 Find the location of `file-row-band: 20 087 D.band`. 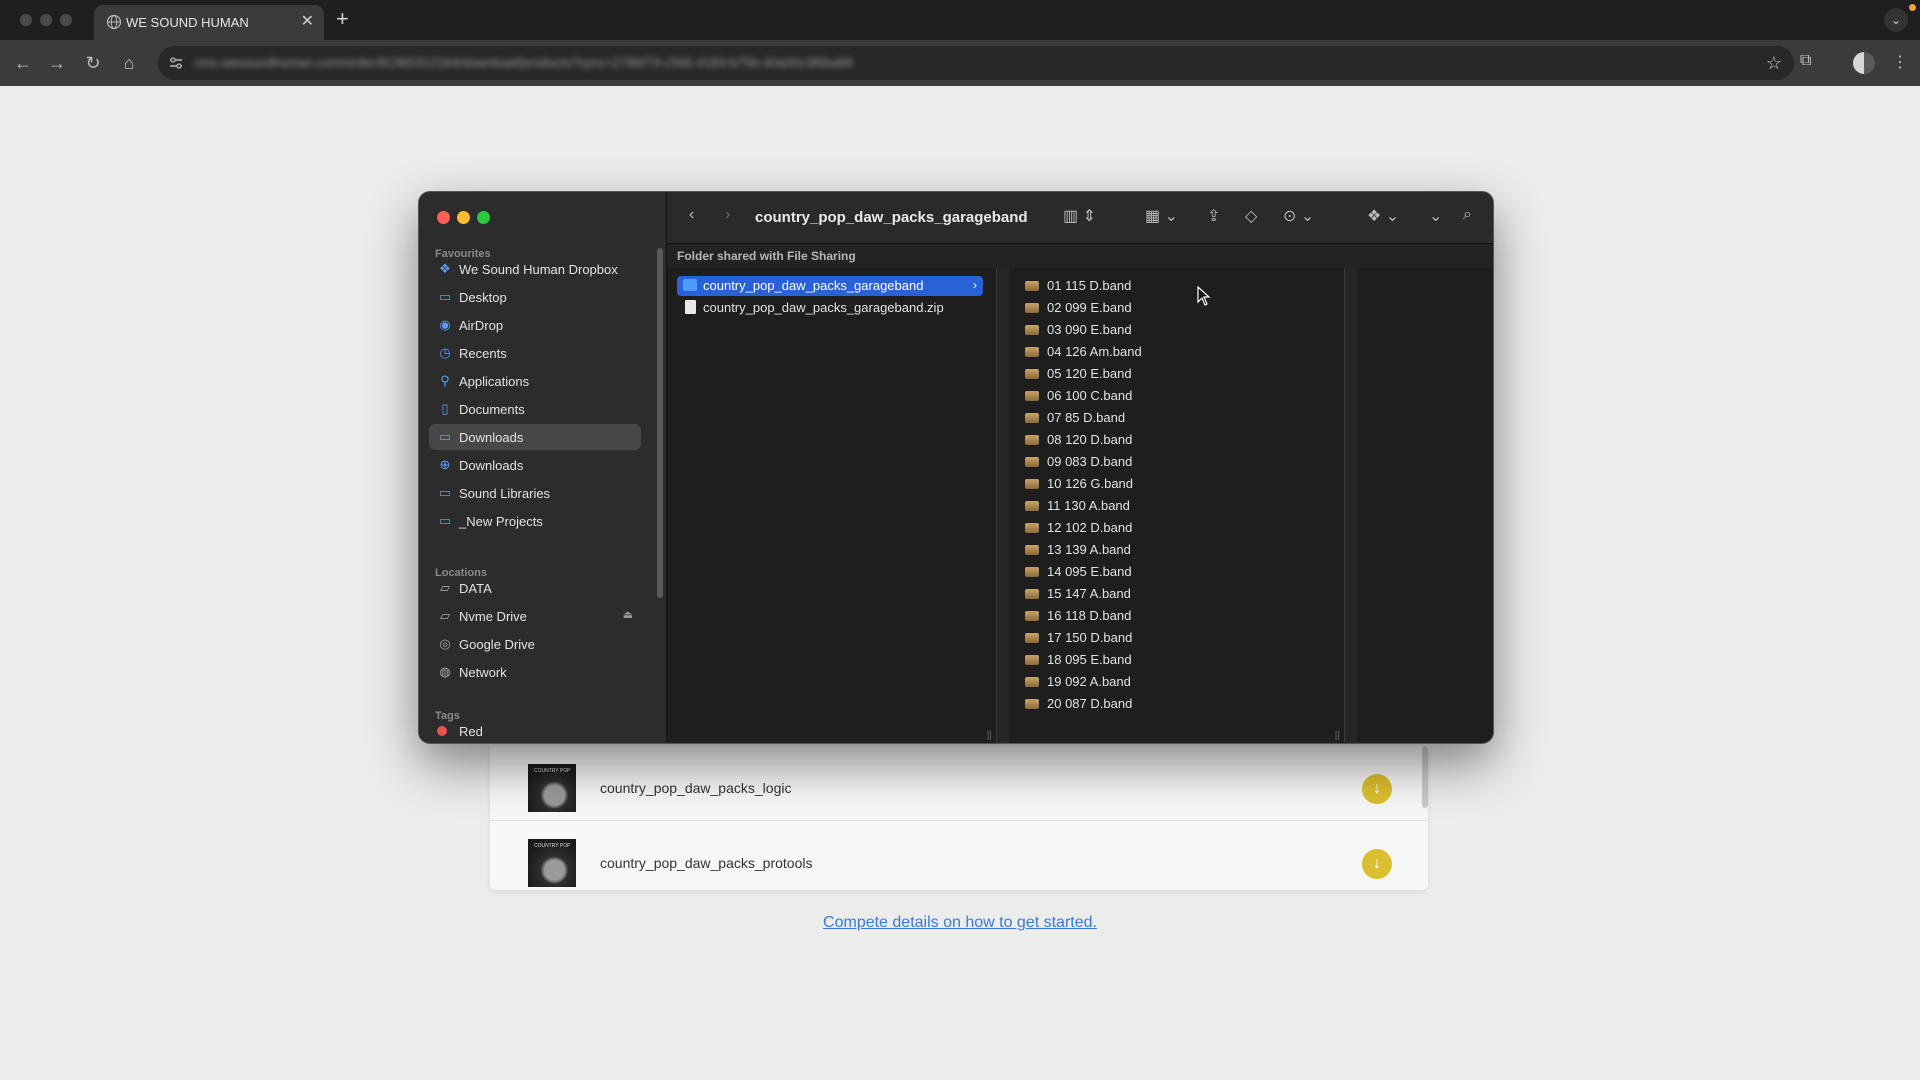

file-row-band: 20 087 D.band is located at coordinates (1177, 704).